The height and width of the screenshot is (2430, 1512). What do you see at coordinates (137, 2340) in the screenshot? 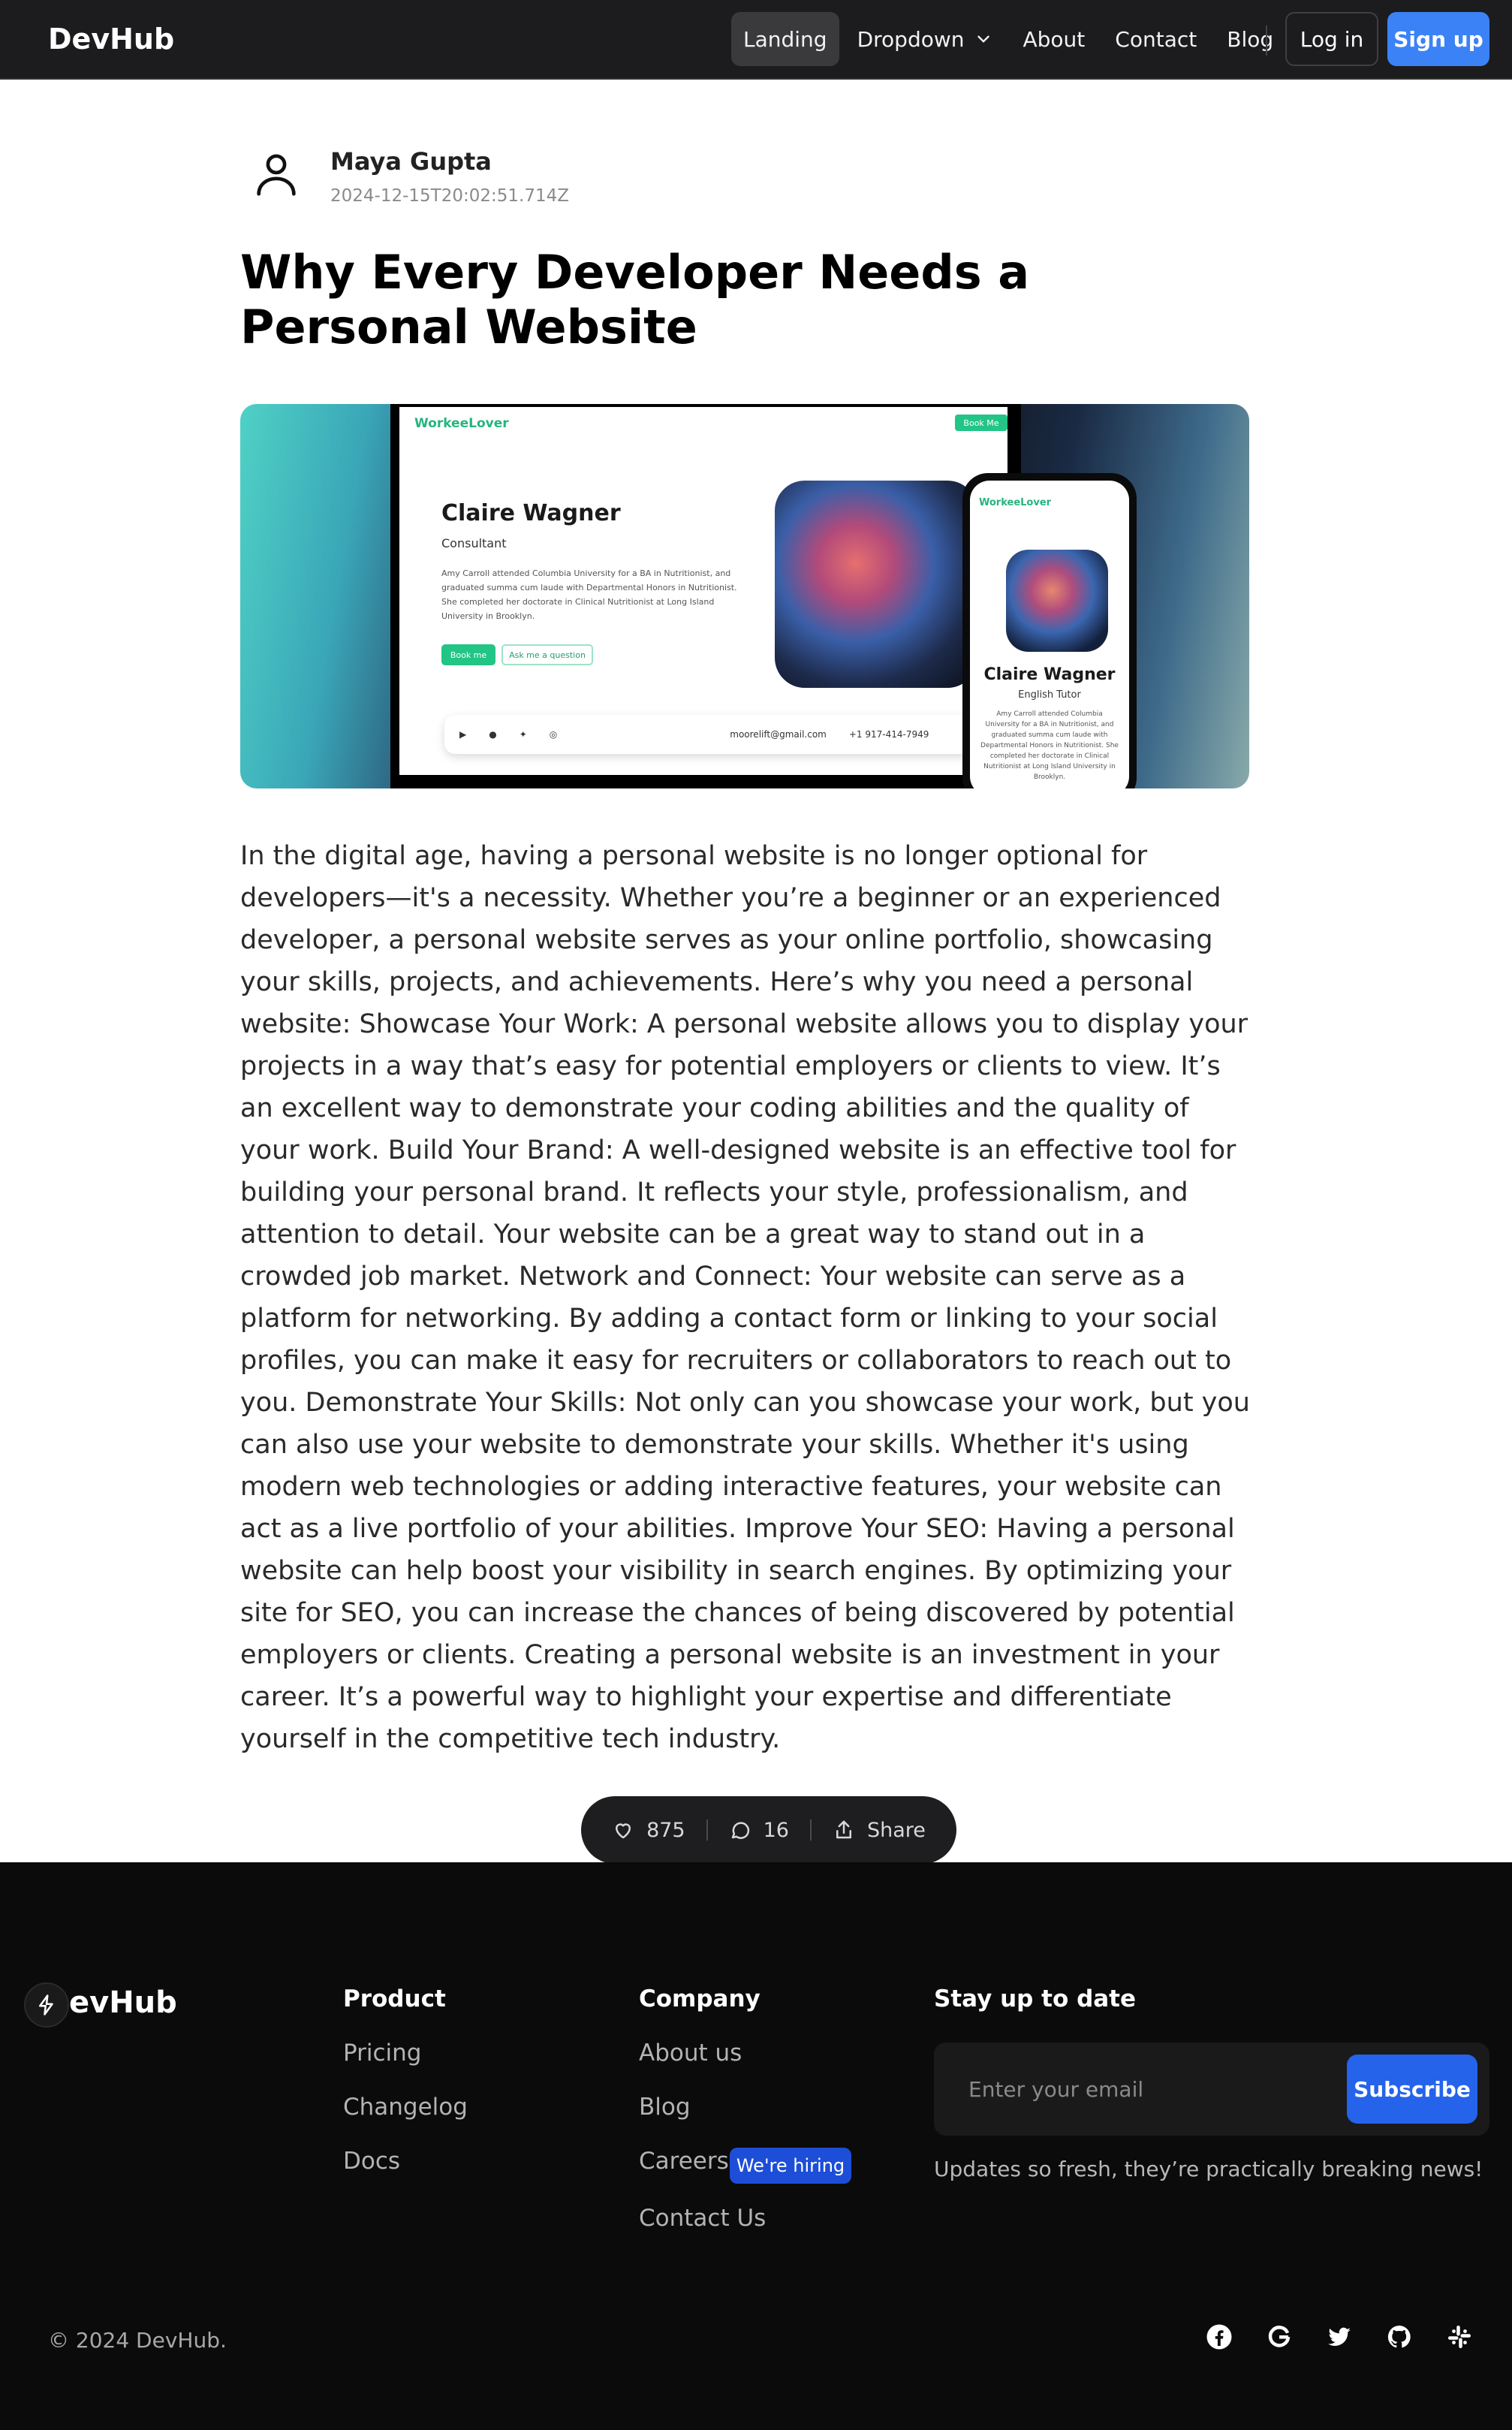
I see `copyright: © 2024 DevHub.` at bounding box center [137, 2340].